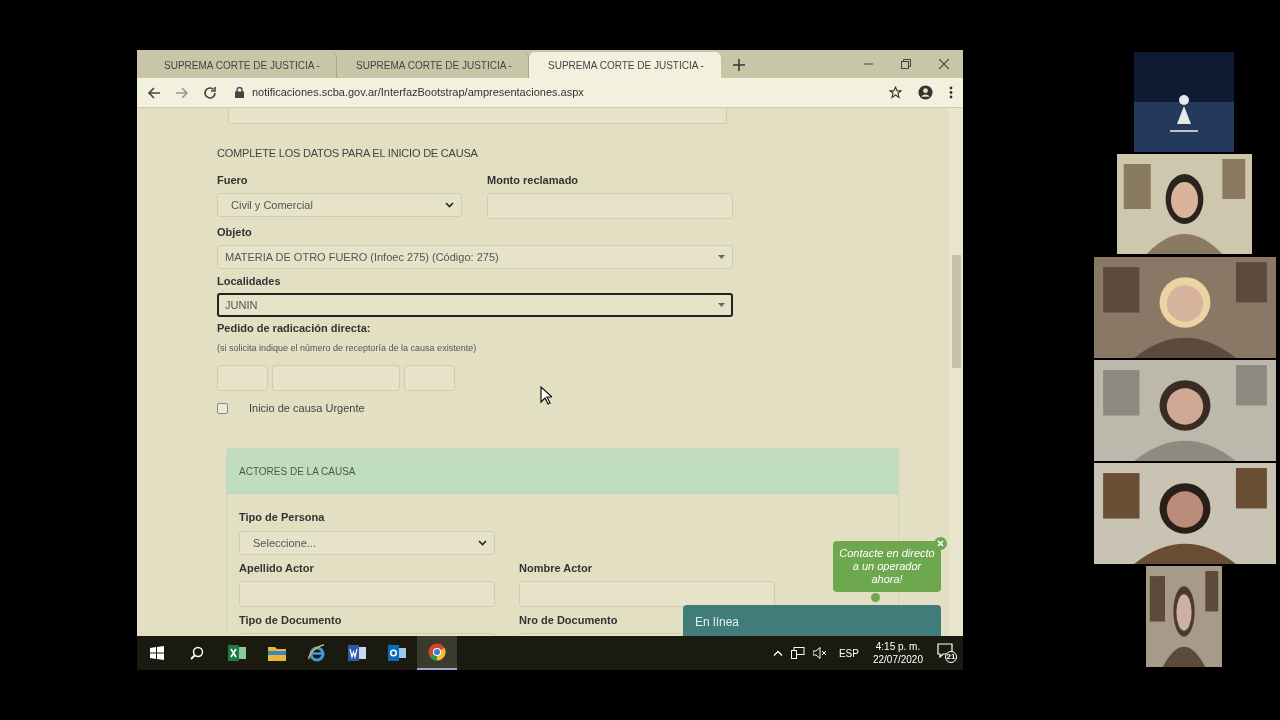 Image resolution: width=1280 pixels, height=720 pixels. I want to click on mail-icon, so click(397, 653).